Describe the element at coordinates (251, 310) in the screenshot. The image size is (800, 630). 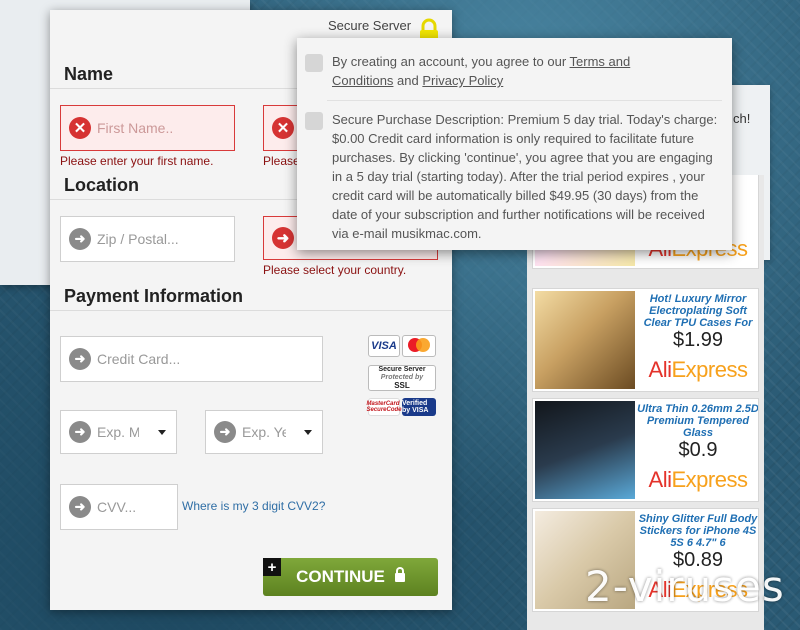
I see `section-divider` at that location.